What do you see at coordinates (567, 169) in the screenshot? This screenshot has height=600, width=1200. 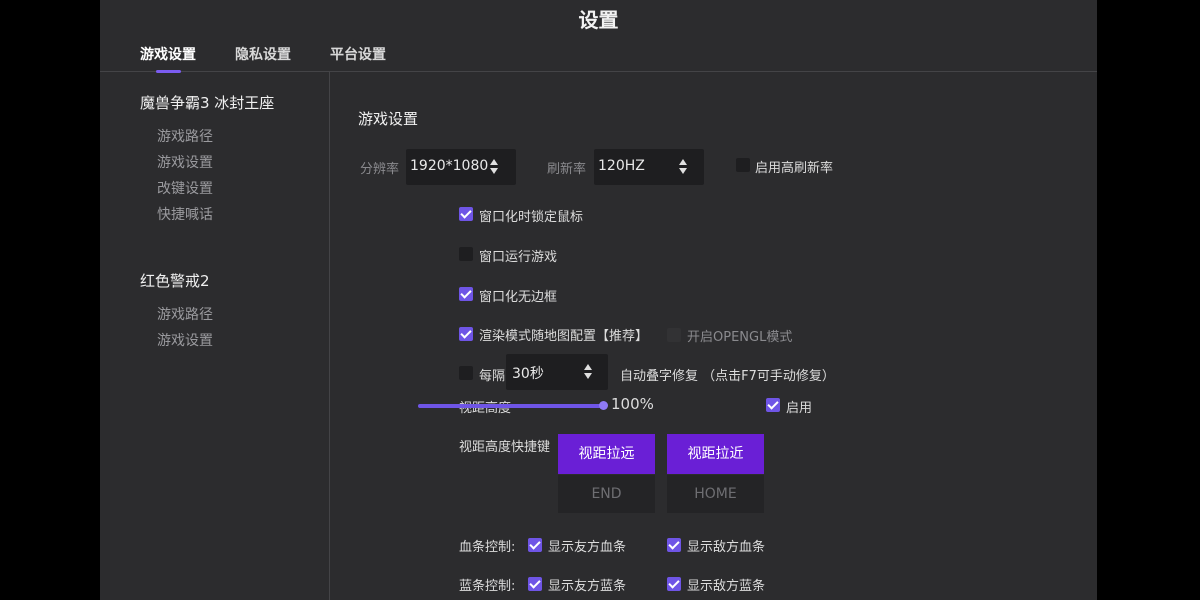 I see `refresh-rate-label: 刷新率` at bounding box center [567, 169].